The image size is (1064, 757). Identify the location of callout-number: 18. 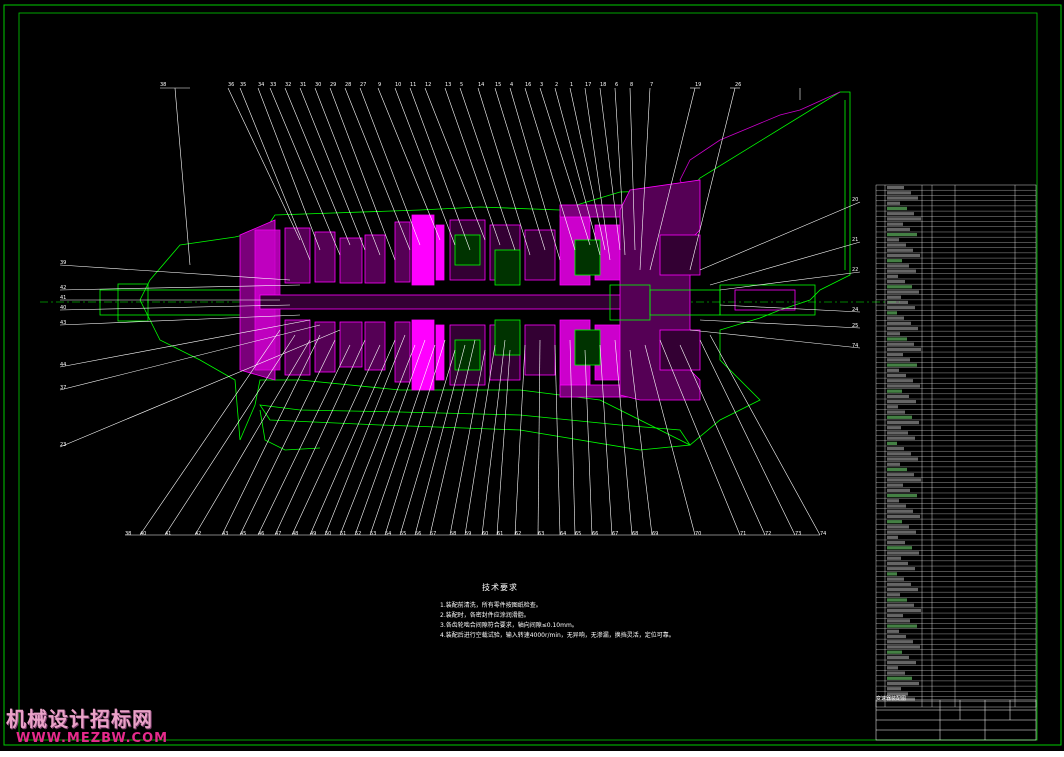
(603, 85).